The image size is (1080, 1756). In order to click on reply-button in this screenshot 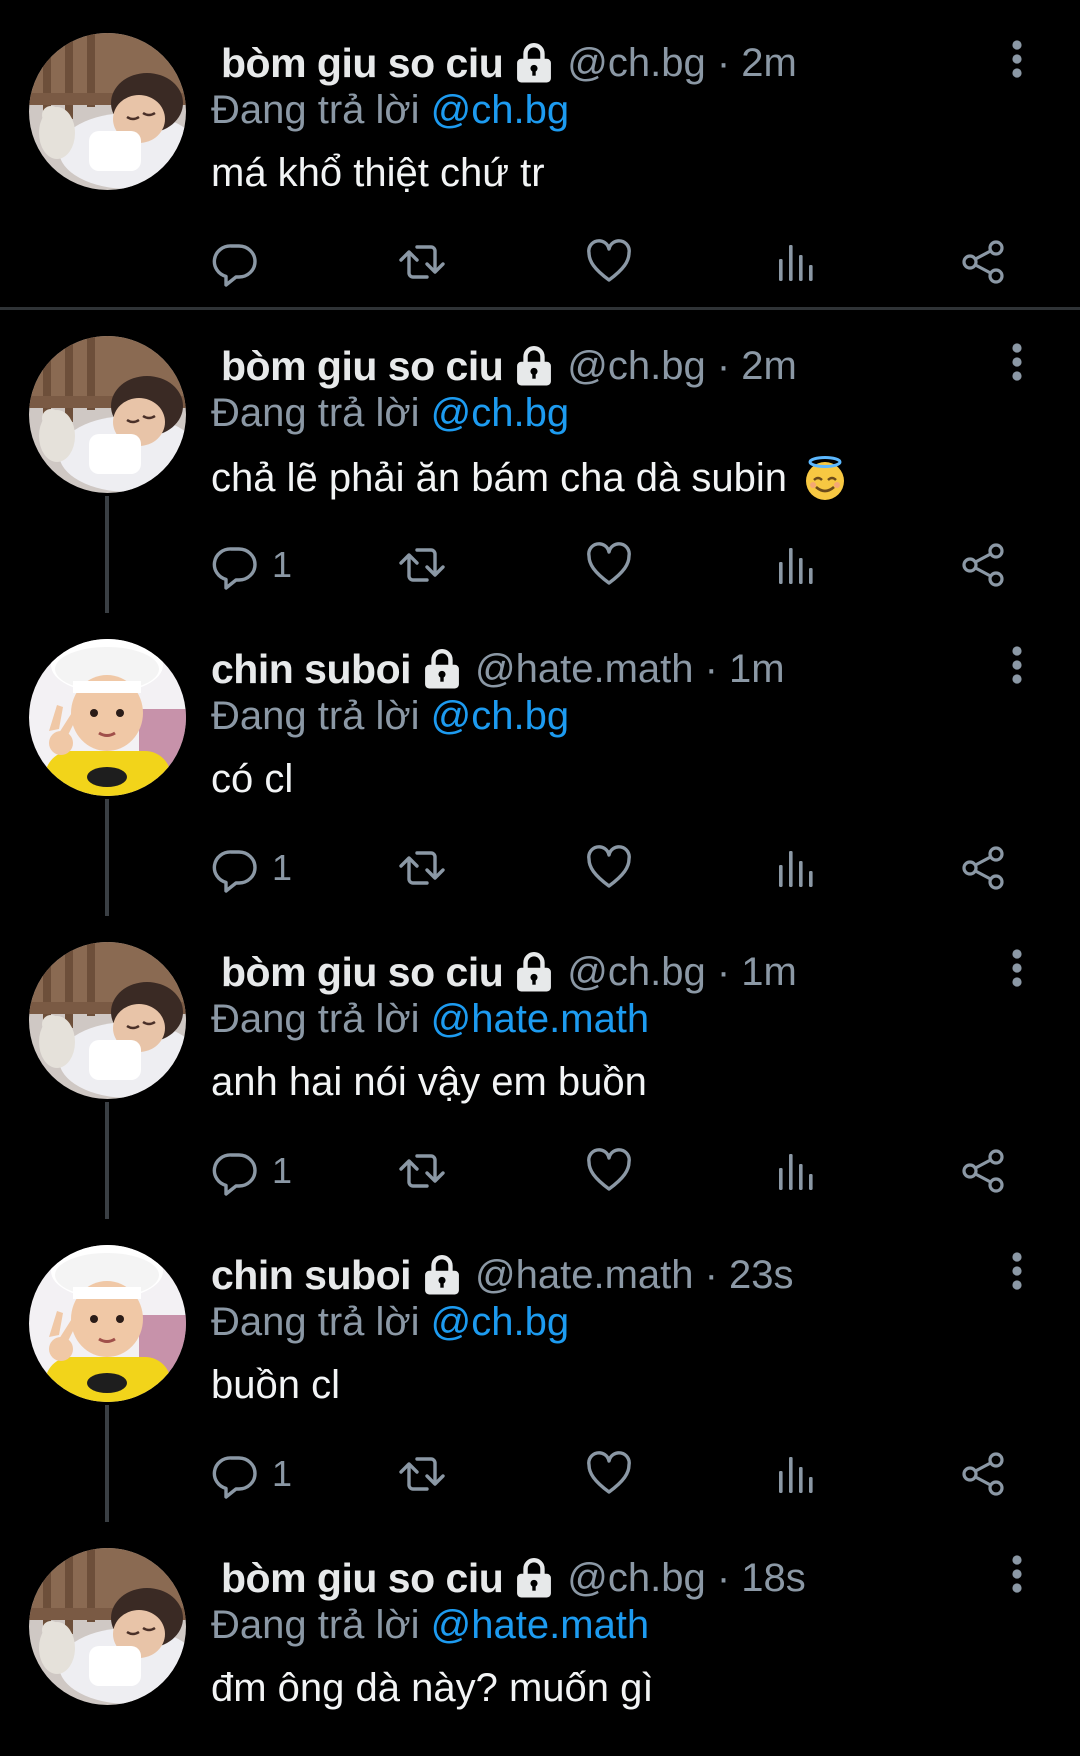, I will do `click(235, 262)`.